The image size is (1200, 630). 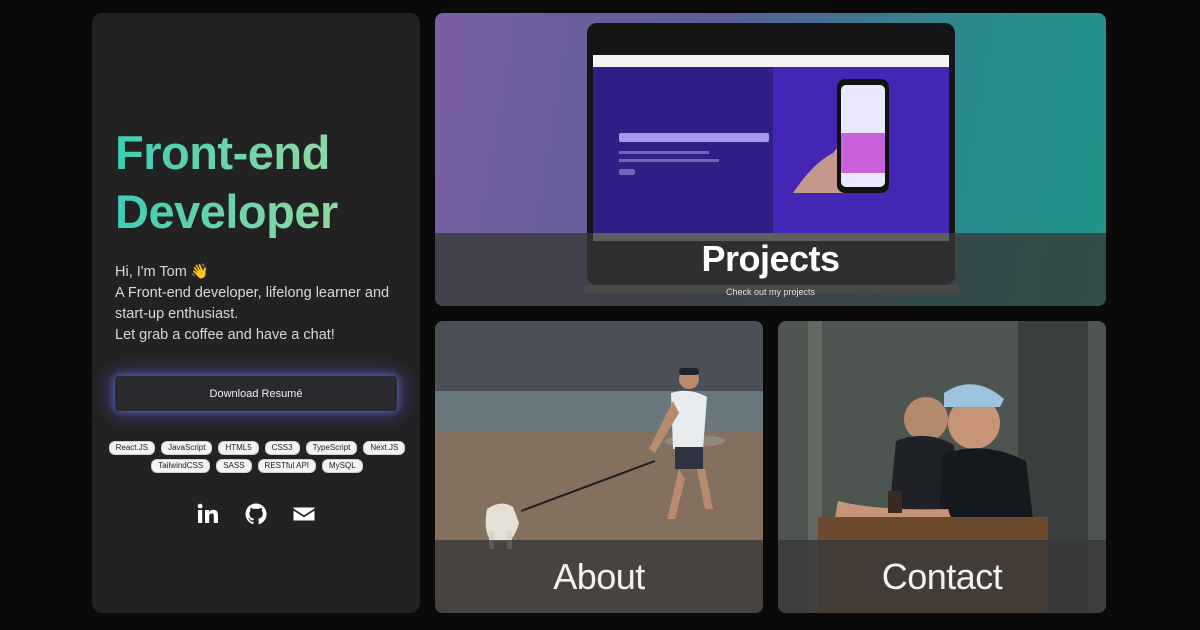 What do you see at coordinates (181, 466) in the screenshot?
I see `skill-tag: TailwindCSS` at bounding box center [181, 466].